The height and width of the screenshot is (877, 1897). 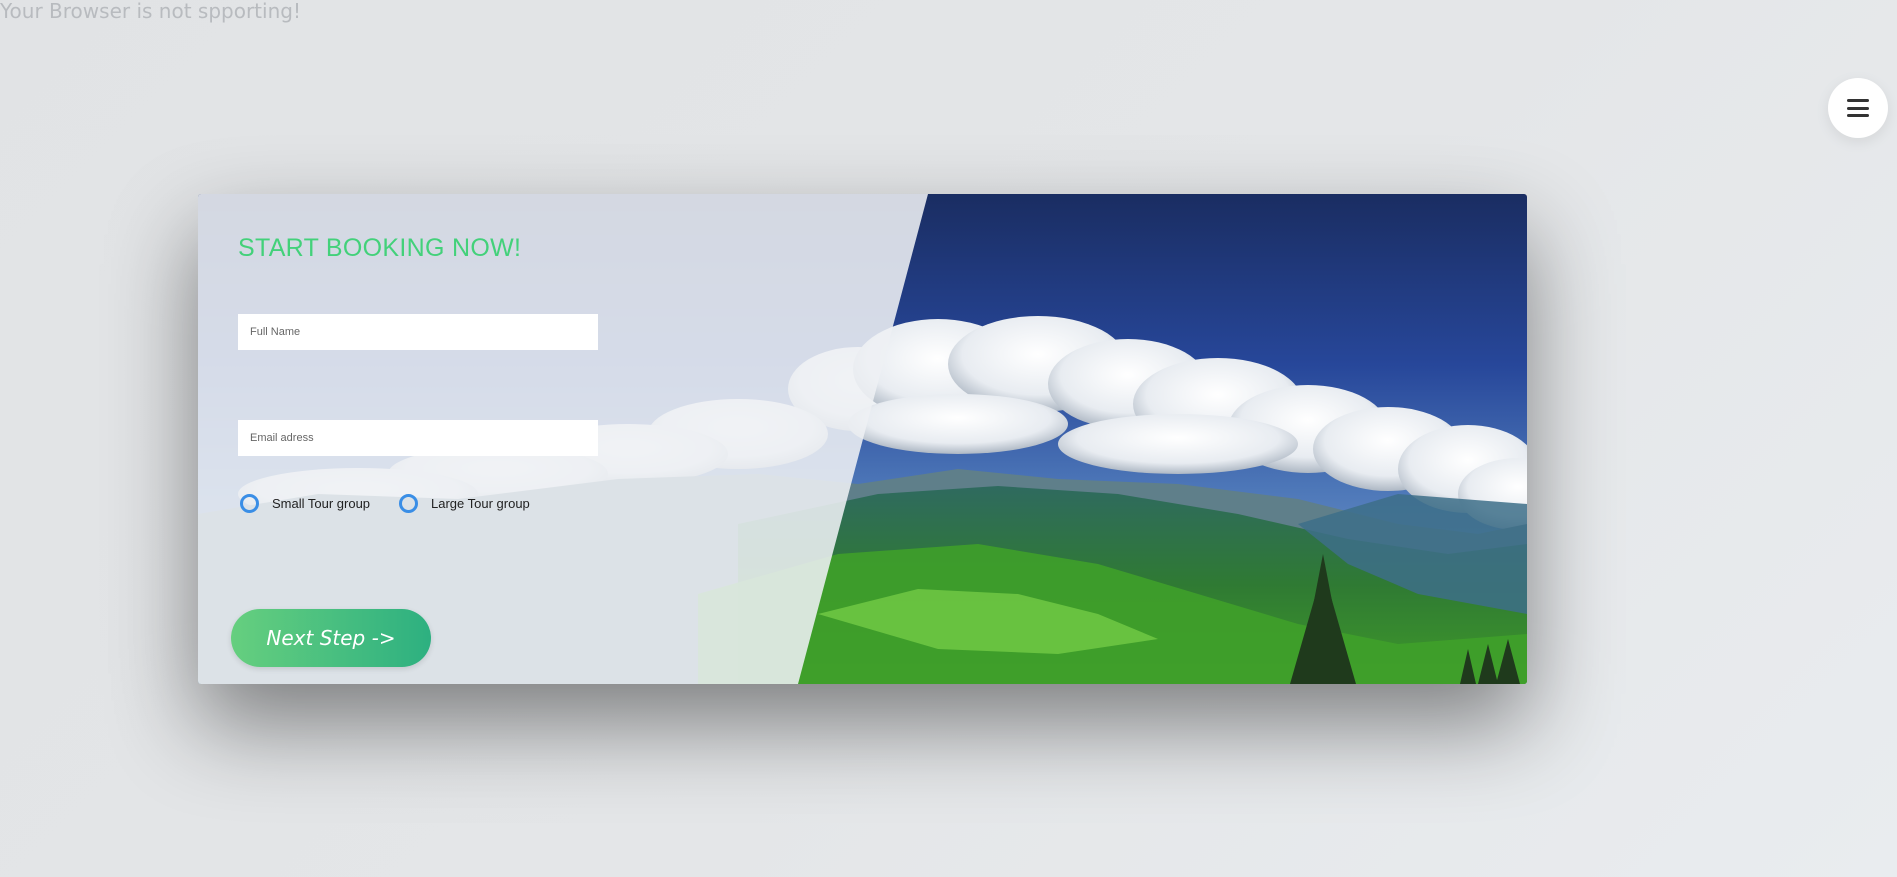 I want to click on menu-button, so click(x=1858, y=108).